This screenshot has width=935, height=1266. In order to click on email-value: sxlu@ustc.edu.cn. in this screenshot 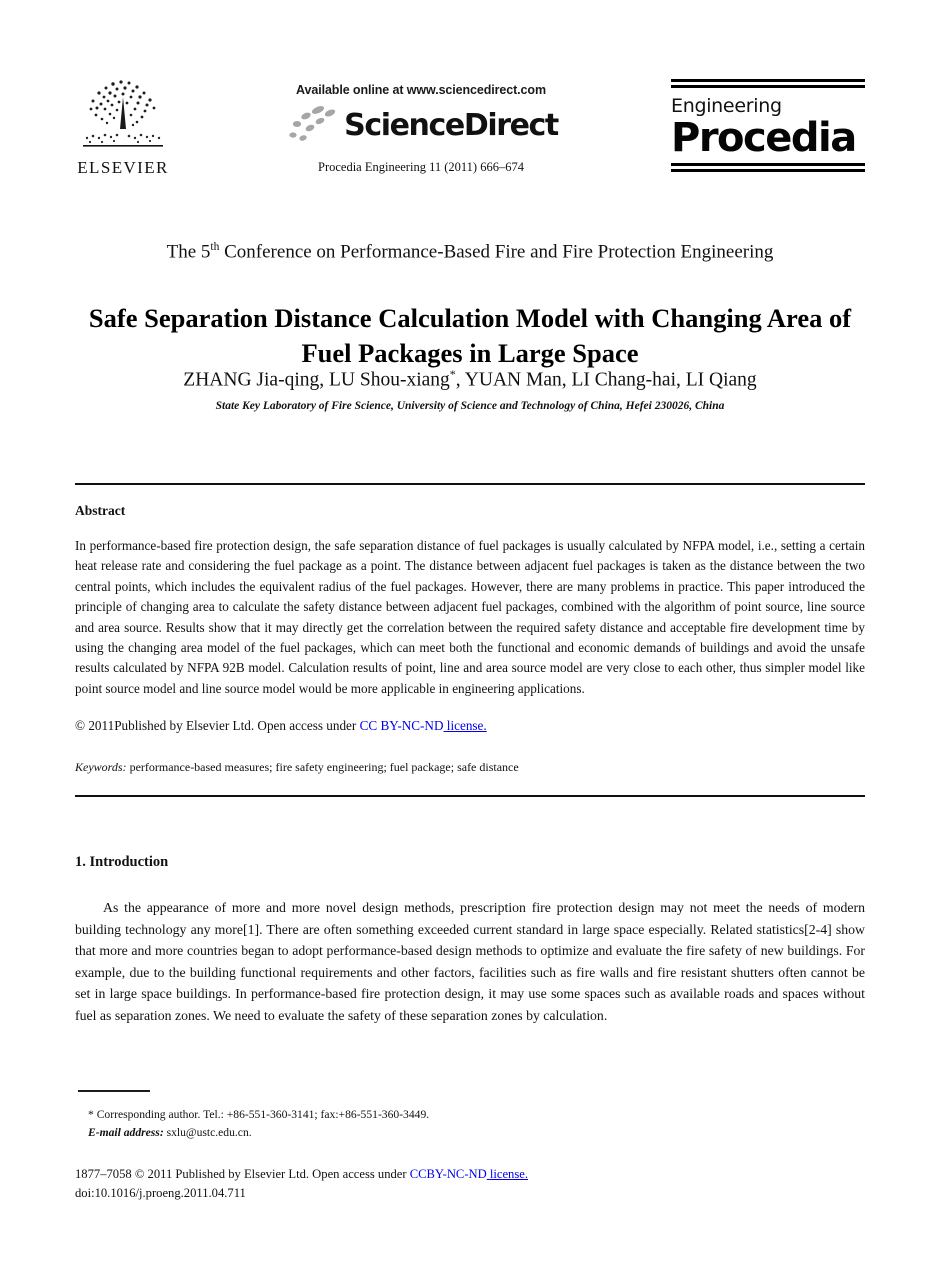, I will do `click(208, 1132)`.